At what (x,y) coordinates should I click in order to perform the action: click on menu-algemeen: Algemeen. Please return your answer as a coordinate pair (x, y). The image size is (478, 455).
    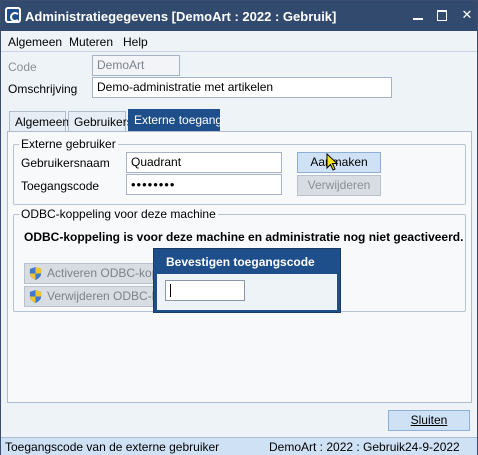
    Looking at the image, I should click on (35, 42).